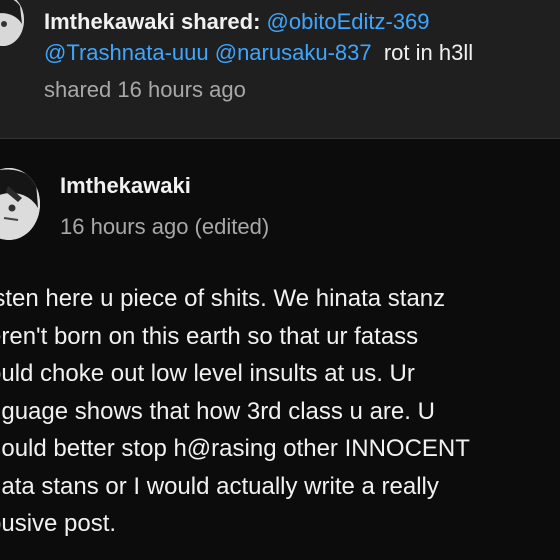 The width and height of the screenshot is (560, 560). Describe the element at coordinates (20, 204) in the screenshot. I see `author-avatar` at that location.